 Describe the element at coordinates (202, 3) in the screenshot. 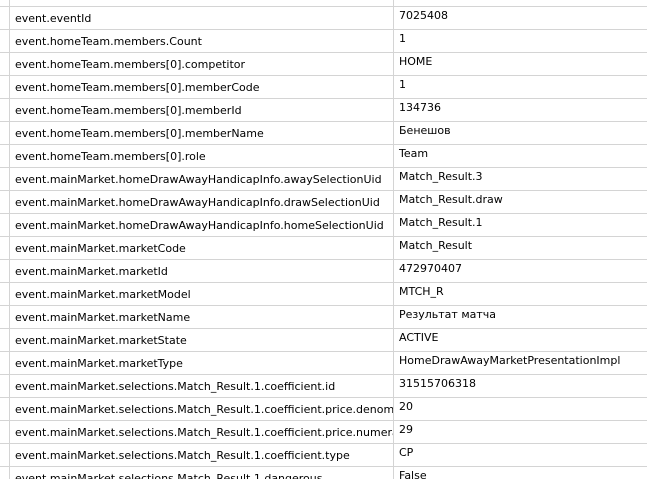

I see `key-column` at that location.